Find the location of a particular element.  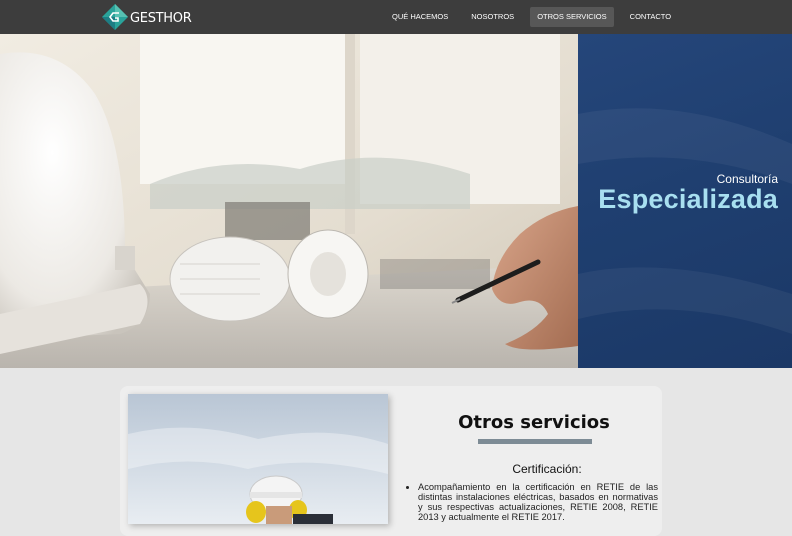

title-underline is located at coordinates (535, 441).